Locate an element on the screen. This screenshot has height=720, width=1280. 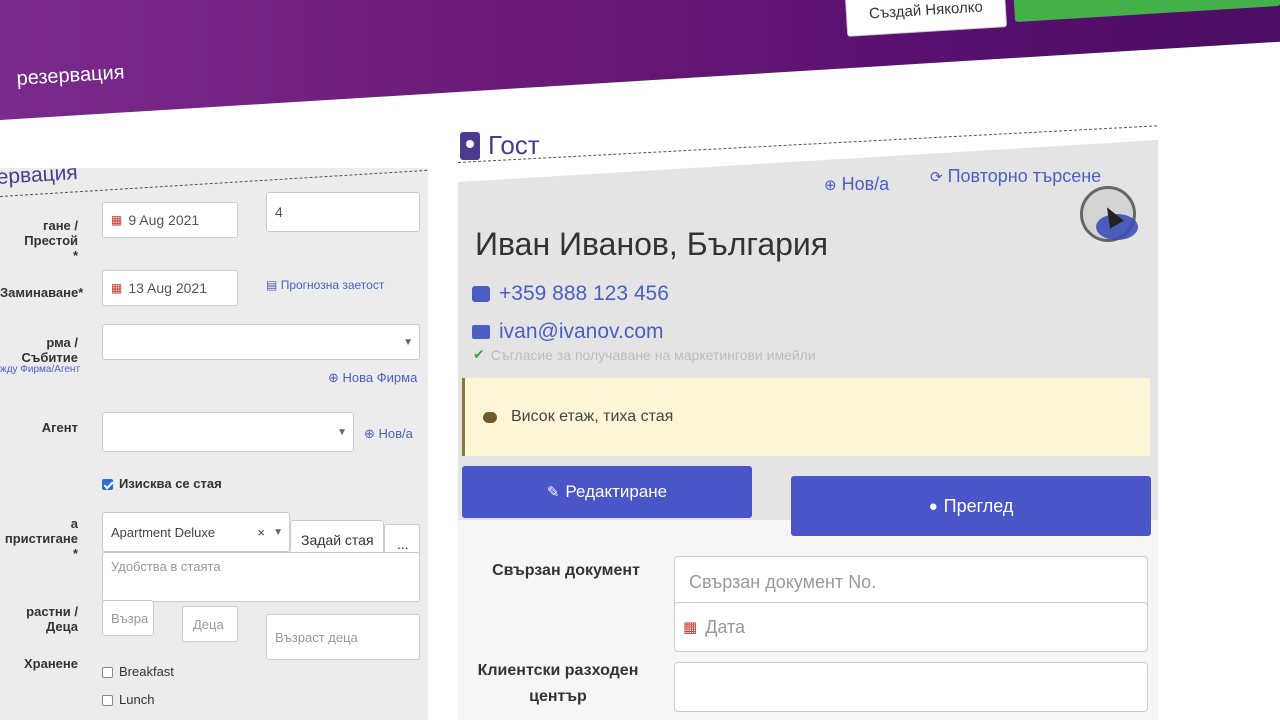
cost-center-label: Клиентски разходен център is located at coordinates (558, 683).